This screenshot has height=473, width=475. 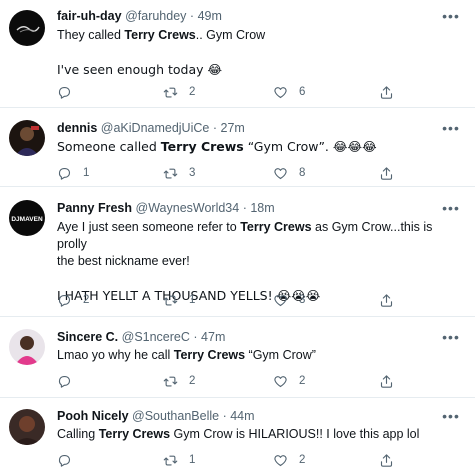 I want to click on retweet-count: 1, so click(x=192, y=300).